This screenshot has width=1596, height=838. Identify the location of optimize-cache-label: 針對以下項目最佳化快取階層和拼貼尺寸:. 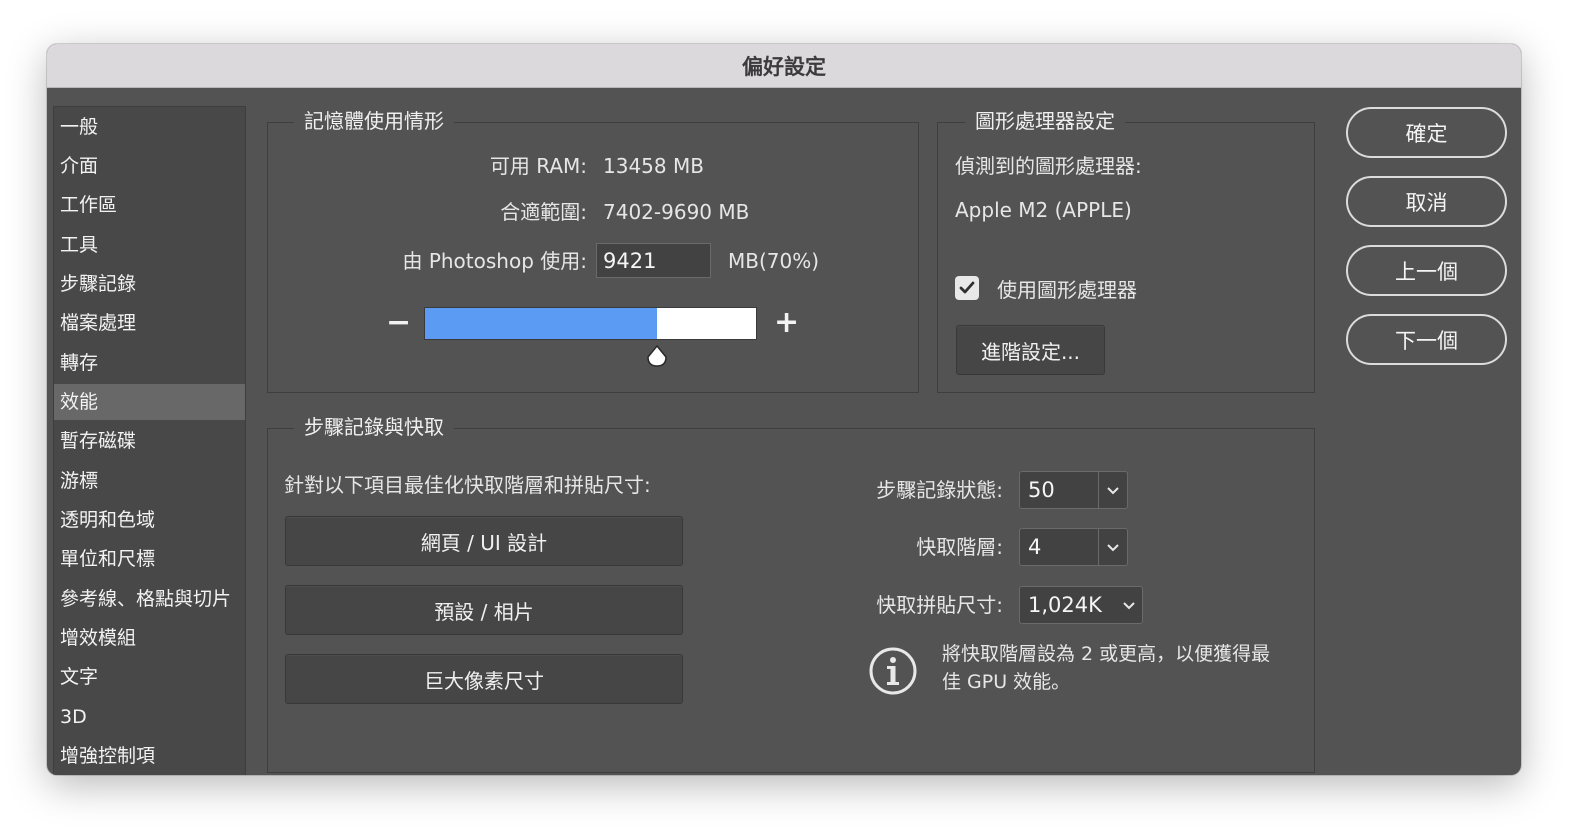
(467, 485).